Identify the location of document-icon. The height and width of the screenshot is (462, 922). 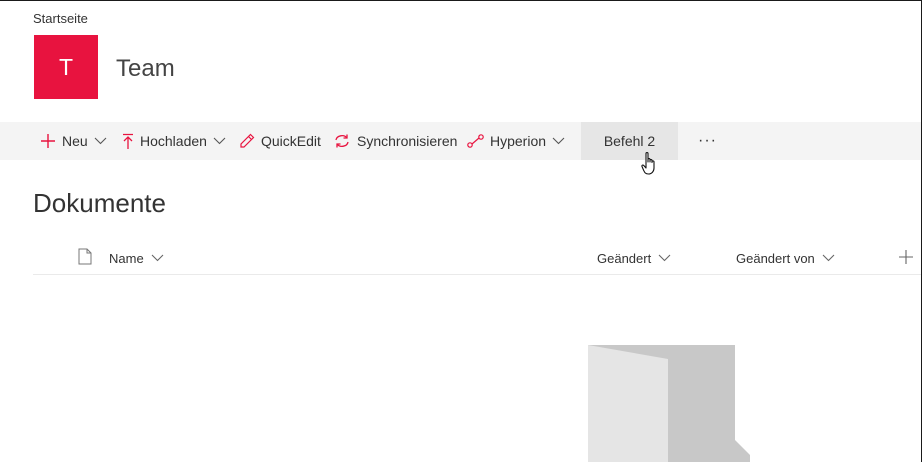
(85, 258).